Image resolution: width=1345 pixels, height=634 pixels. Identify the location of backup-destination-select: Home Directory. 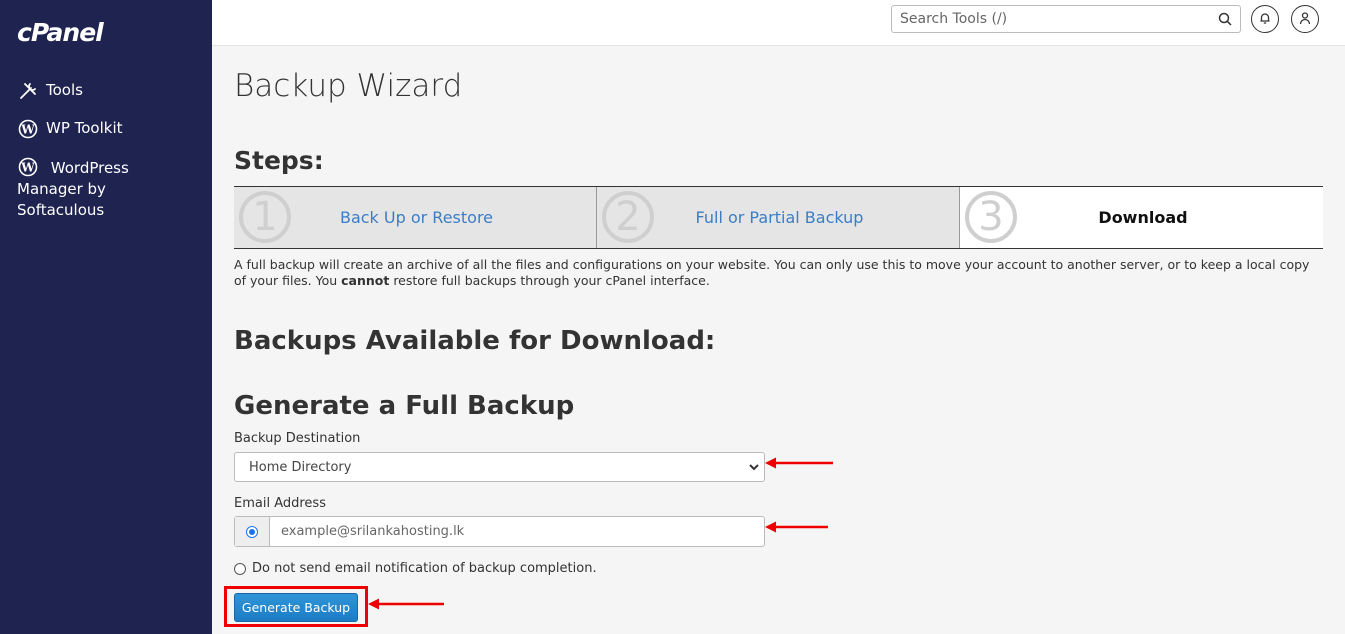
(499, 467).